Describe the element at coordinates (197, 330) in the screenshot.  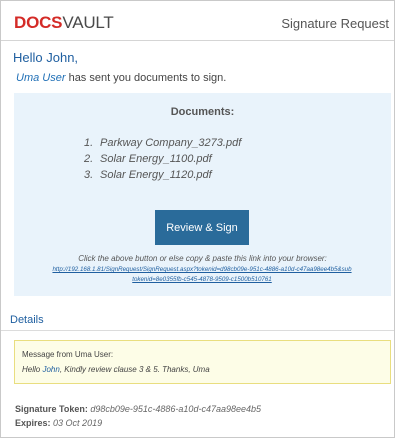
I see `details-divider` at that location.